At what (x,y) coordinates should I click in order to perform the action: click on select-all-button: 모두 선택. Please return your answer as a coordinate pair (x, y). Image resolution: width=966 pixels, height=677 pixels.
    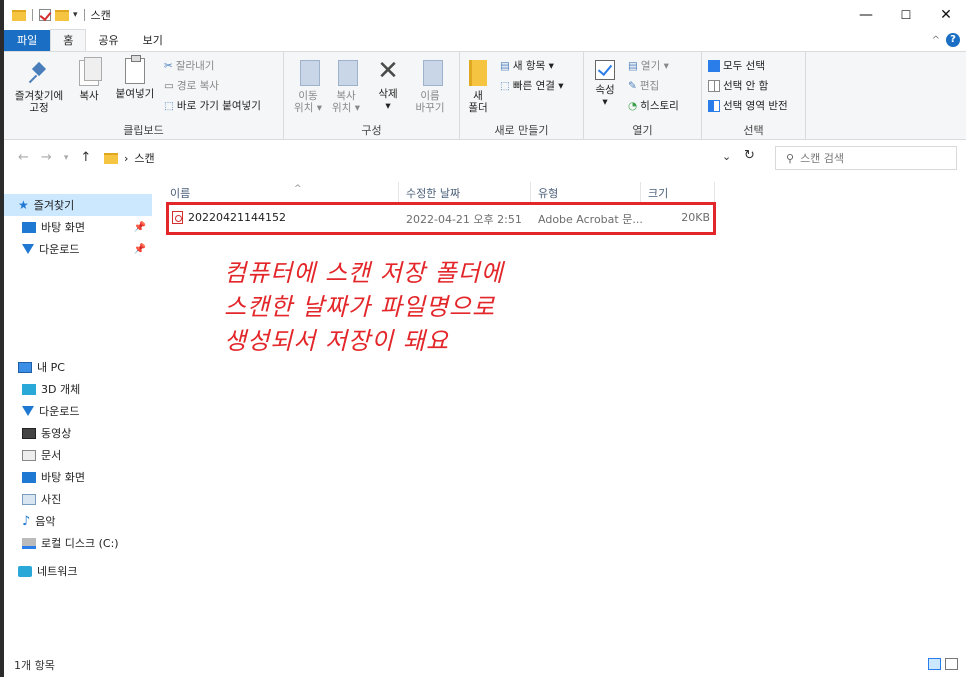
    Looking at the image, I should click on (736, 65).